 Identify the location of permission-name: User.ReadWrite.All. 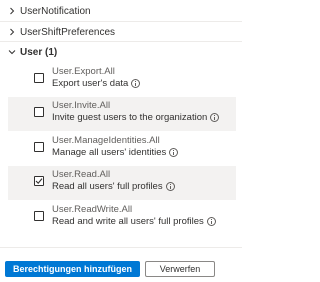
(92, 209).